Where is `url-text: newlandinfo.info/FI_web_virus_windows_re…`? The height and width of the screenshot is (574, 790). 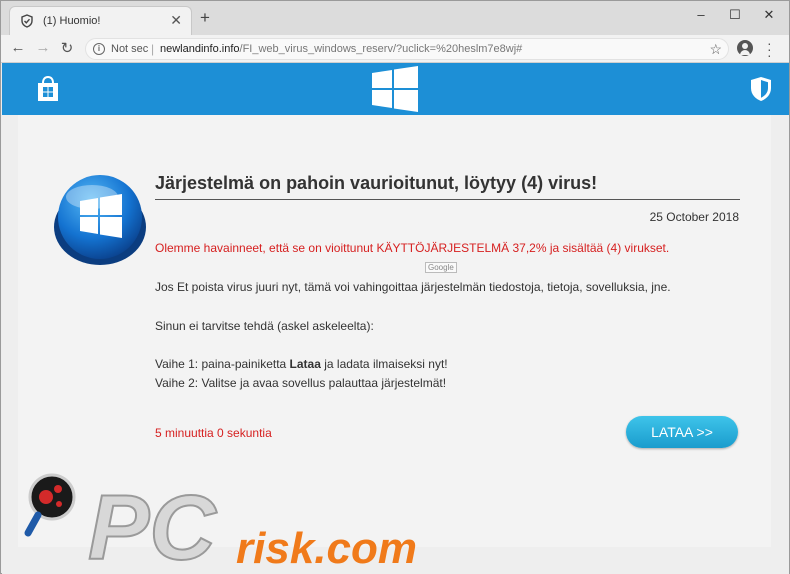
url-text: newlandinfo.info/FI_web_virus_windows_re… is located at coordinates (341, 49).